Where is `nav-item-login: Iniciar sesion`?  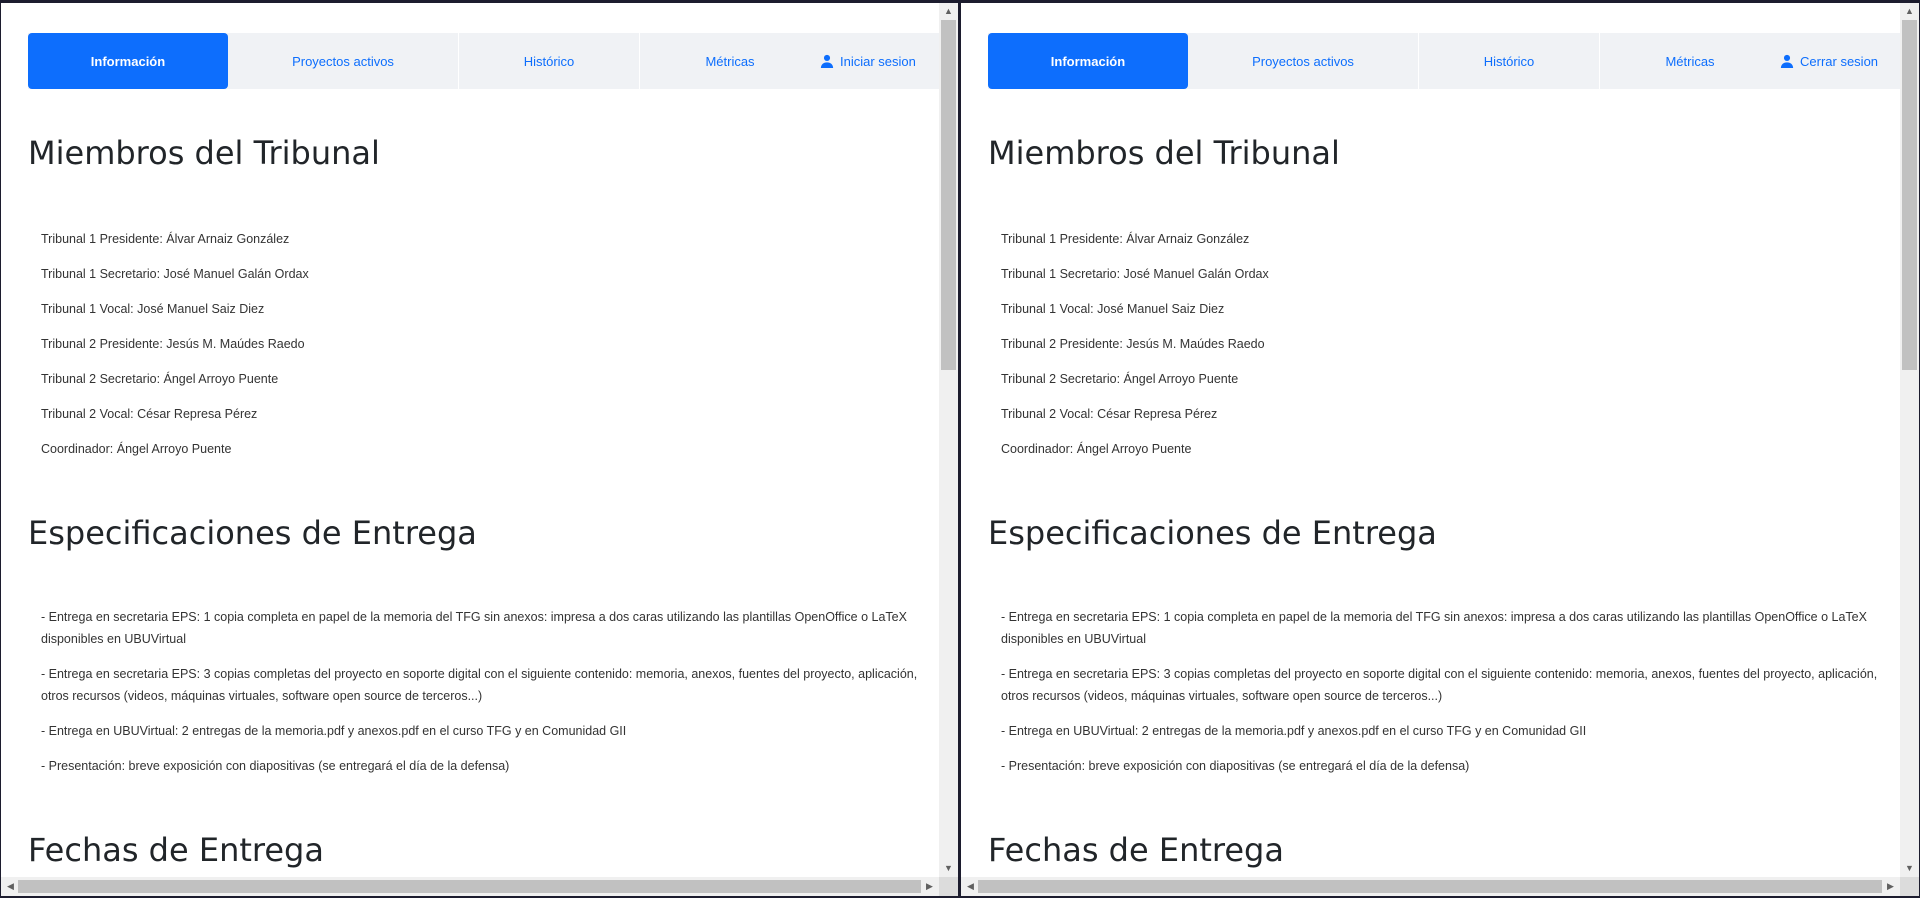
nav-item-login: Iniciar sesion is located at coordinates (879, 61).